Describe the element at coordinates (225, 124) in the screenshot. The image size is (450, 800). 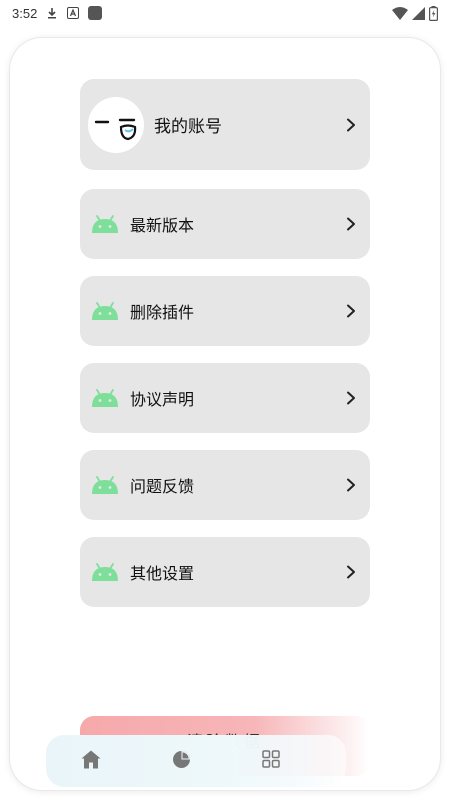
I see `my-account-button: 我的账号` at that location.